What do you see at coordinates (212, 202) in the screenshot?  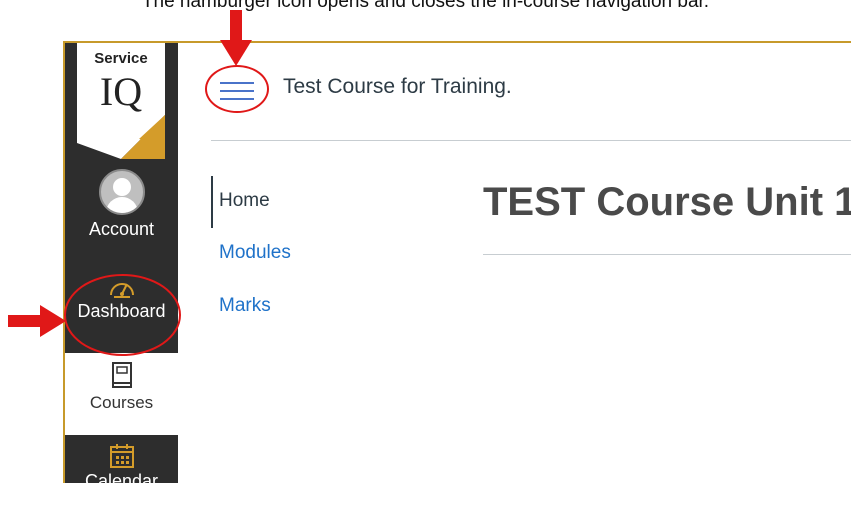 I see `active-indicator` at bounding box center [212, 202].